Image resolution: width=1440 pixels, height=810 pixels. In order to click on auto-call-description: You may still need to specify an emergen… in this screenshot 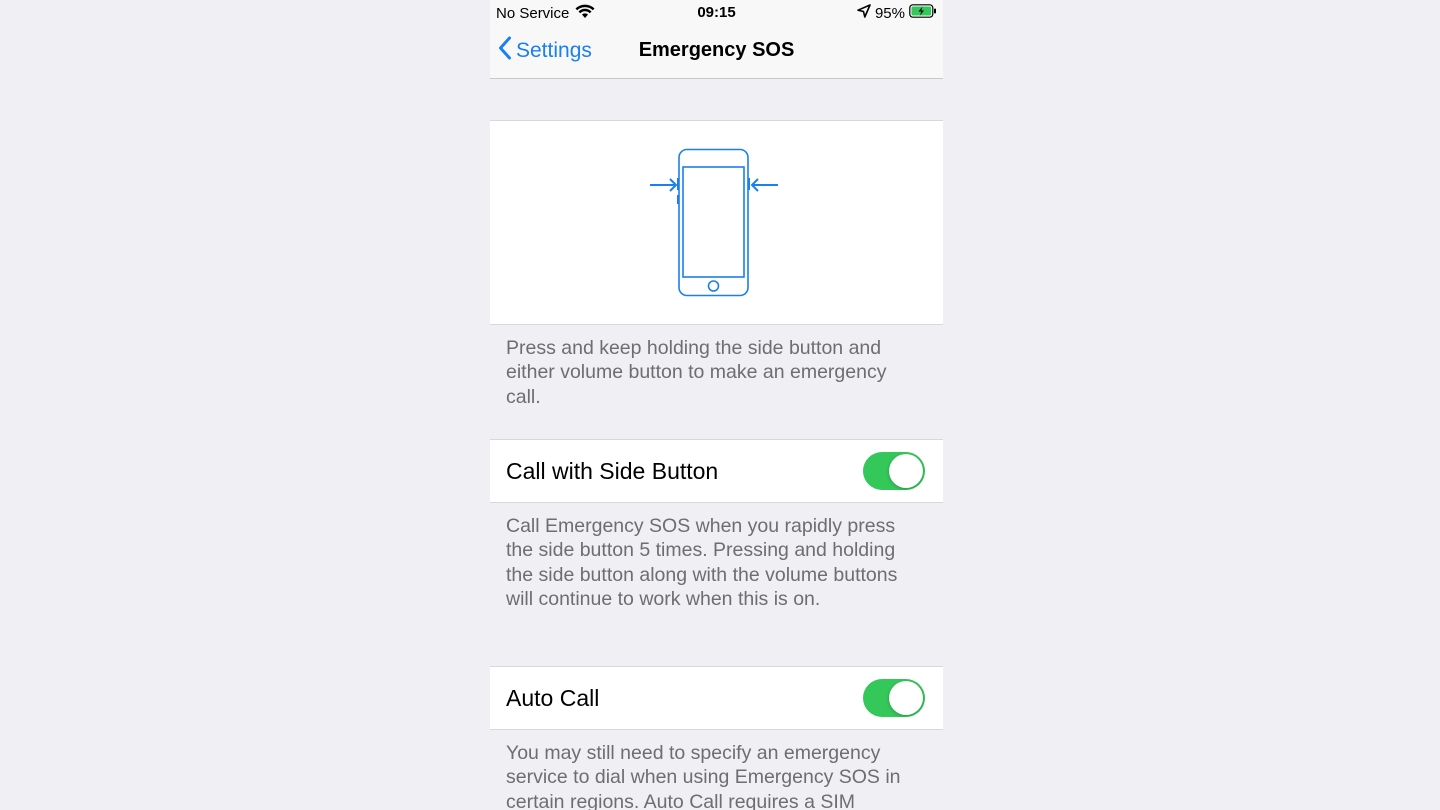, I will do `click(703, 776)`.